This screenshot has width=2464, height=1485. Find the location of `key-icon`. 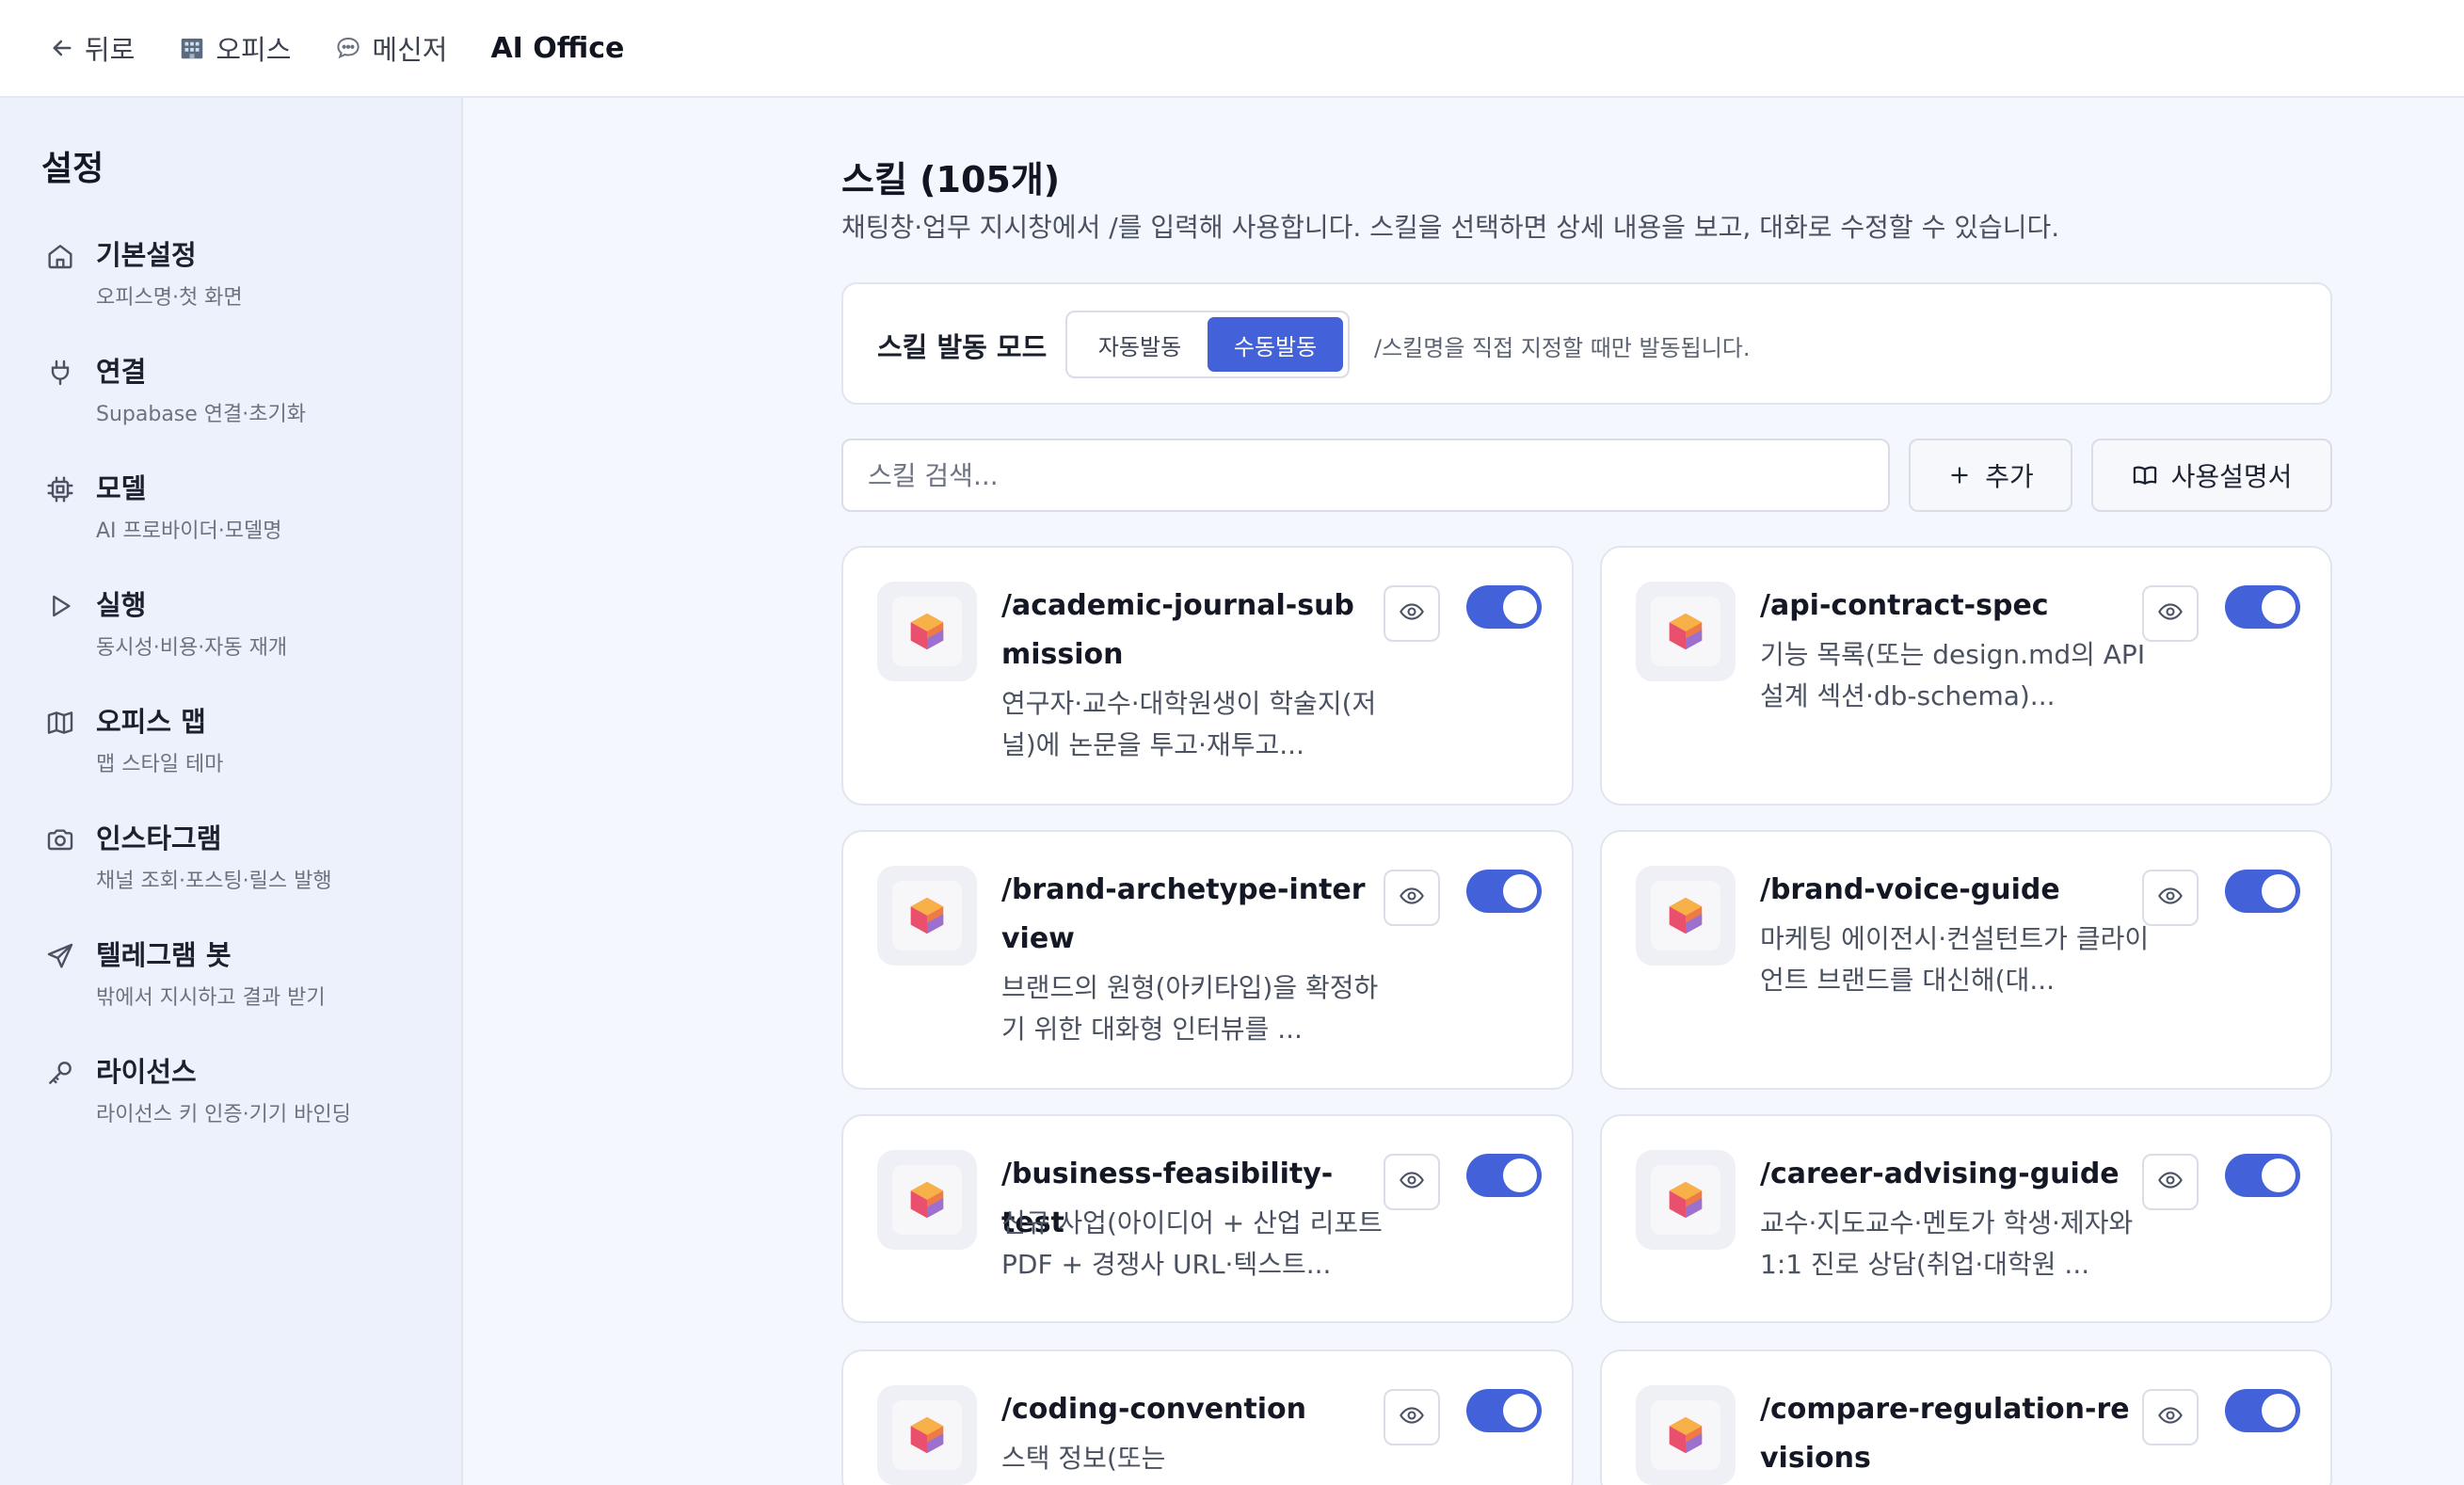

key-icon is located at coordinates (60, 1073).